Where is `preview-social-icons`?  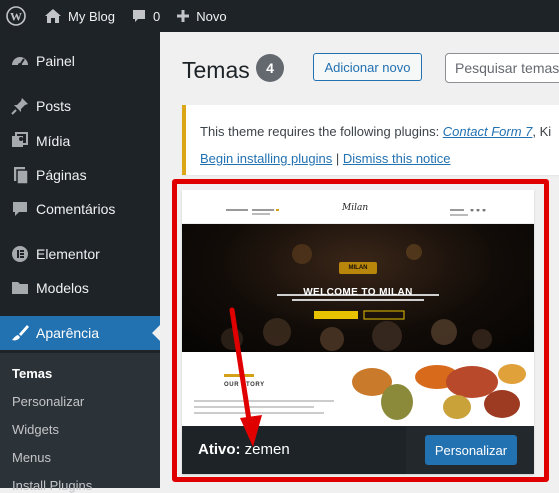 preview-social-icons is located at coordinates (475, 210).